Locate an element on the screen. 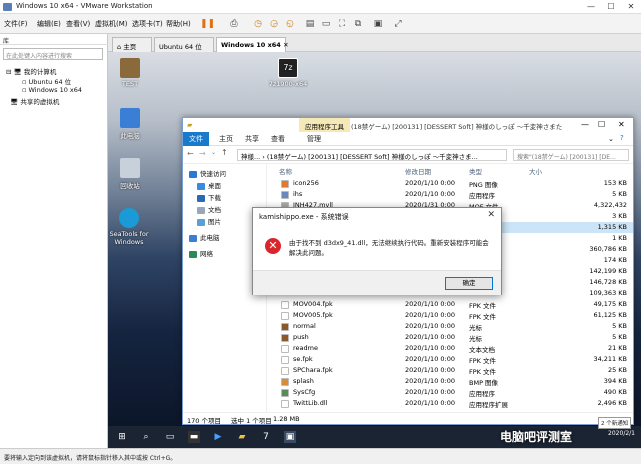  explorer-maximize-button: ☐ is located at coordinates (601, 124).